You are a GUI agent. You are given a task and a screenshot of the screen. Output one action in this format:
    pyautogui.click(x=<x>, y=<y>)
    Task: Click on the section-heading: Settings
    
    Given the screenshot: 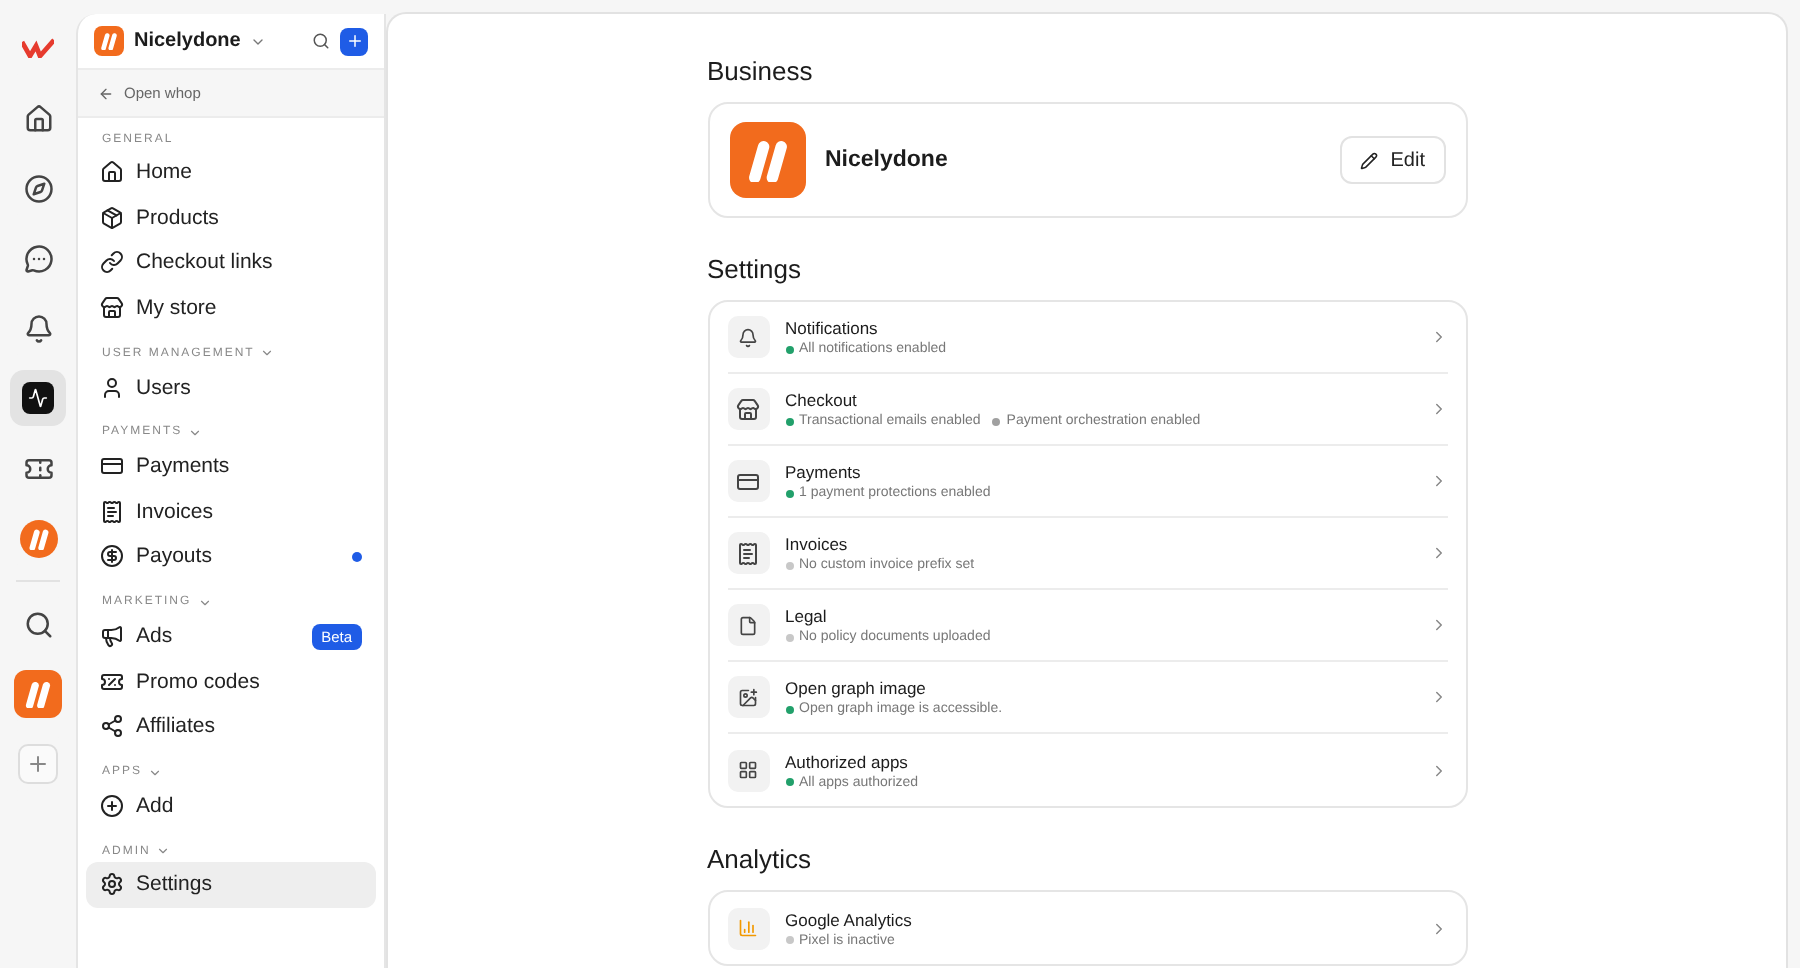 What is the action you would take?
    pyautogui.click(x=755, y=269)
    